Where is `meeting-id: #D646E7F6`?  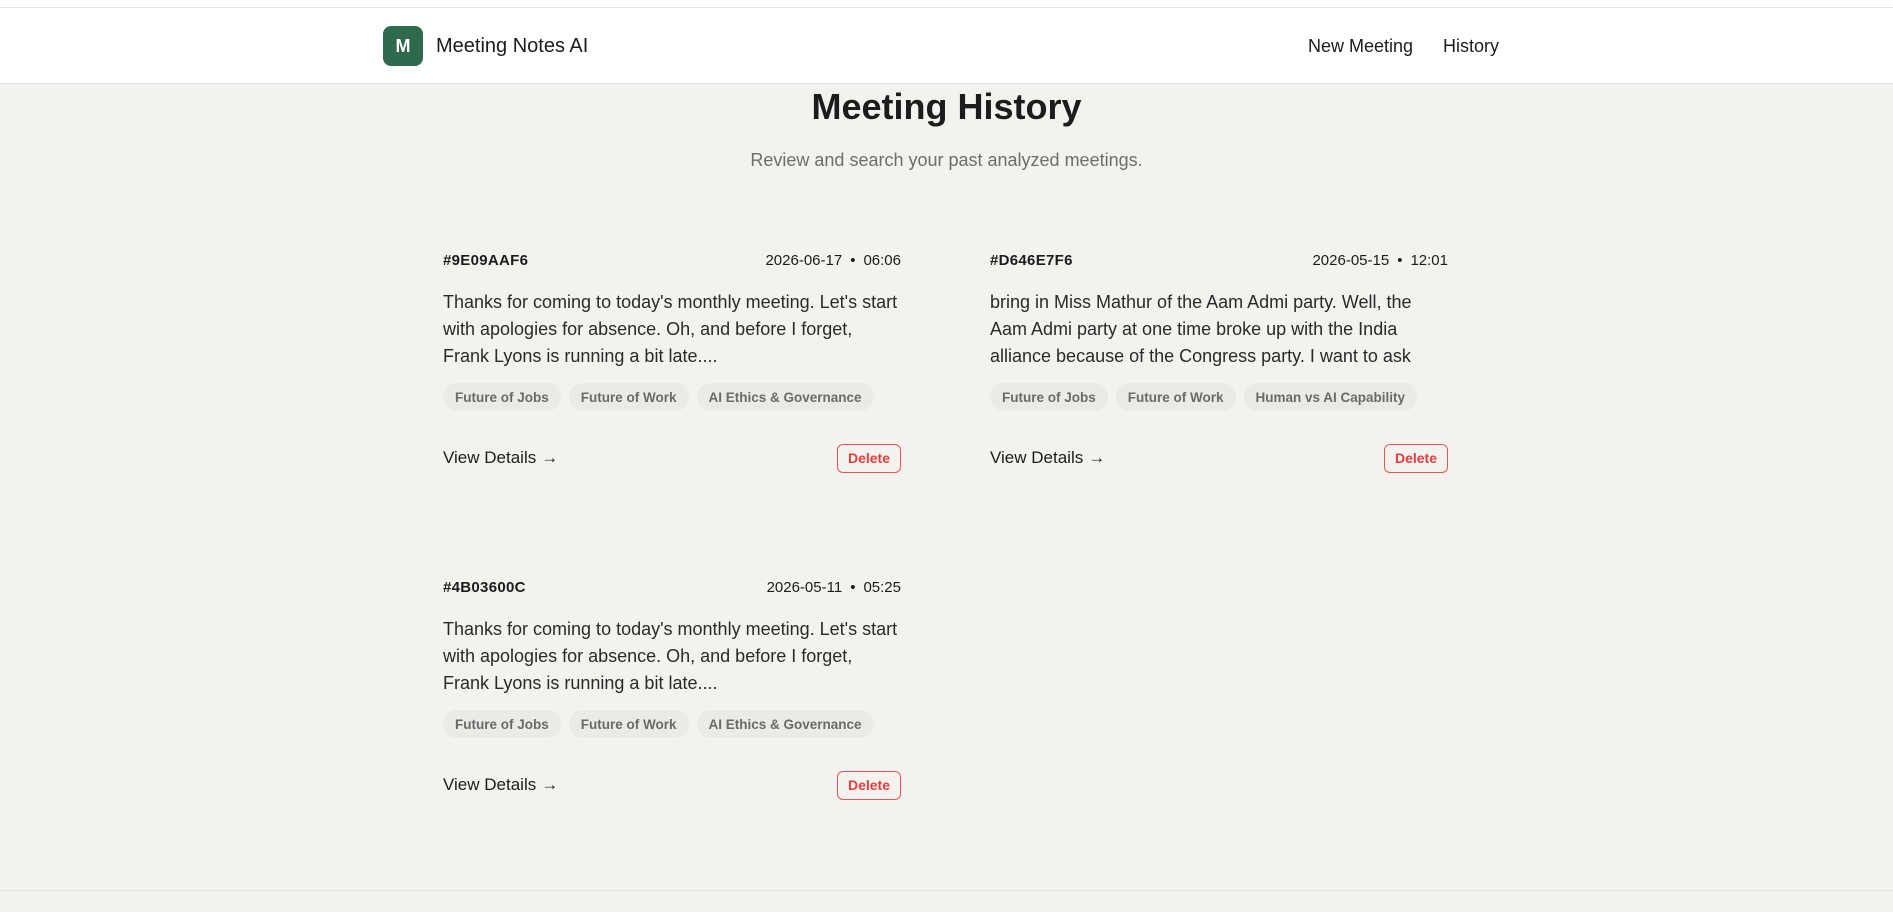
meeting-id: #D646E7F6 is located at coordinates (1031, 260).